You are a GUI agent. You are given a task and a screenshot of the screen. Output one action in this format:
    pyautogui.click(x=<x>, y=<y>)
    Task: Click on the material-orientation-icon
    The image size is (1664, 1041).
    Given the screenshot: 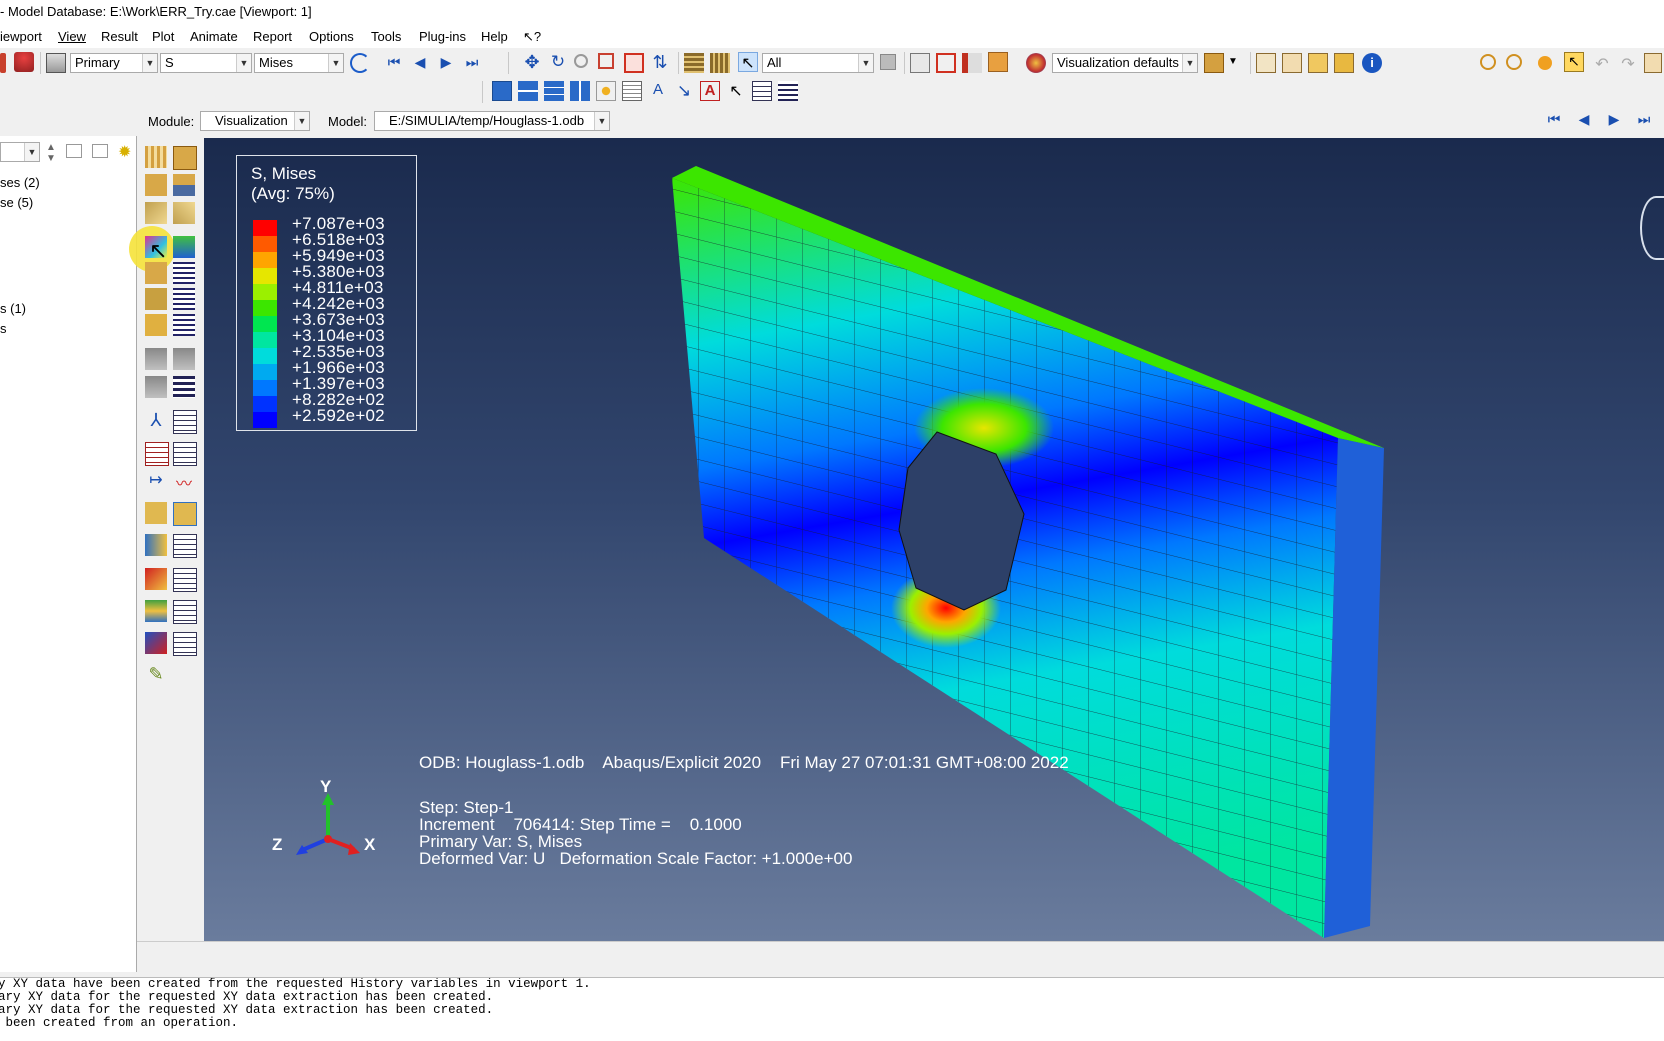 What is the action you would take?
    pyautogui.click(x=156, y=299)
    